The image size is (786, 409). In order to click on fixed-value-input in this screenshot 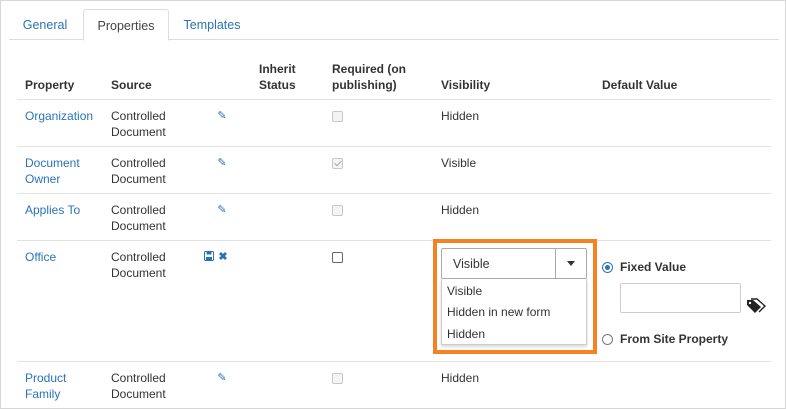, I will do `click(680, 298)`.